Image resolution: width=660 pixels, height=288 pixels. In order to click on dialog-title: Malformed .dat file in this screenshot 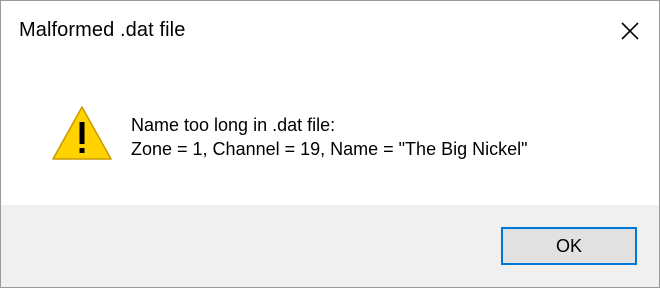, I will do `click(102, 30)`.